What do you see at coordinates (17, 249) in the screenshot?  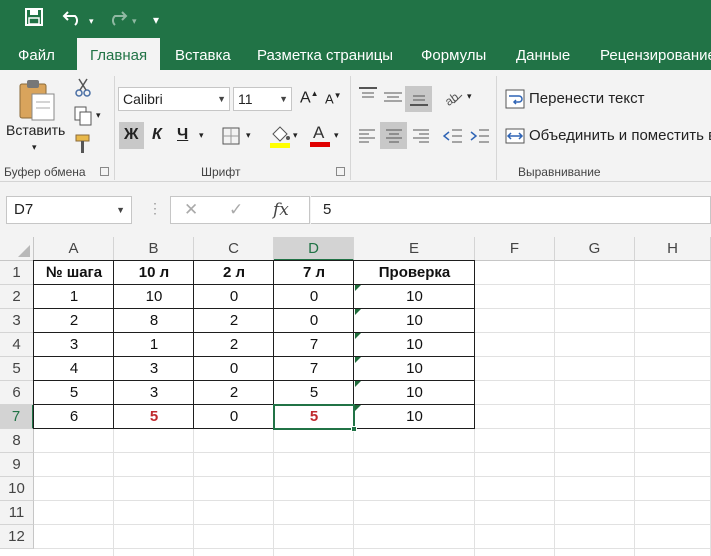 I see `select-all-corner` at bounding box center [17, 249].